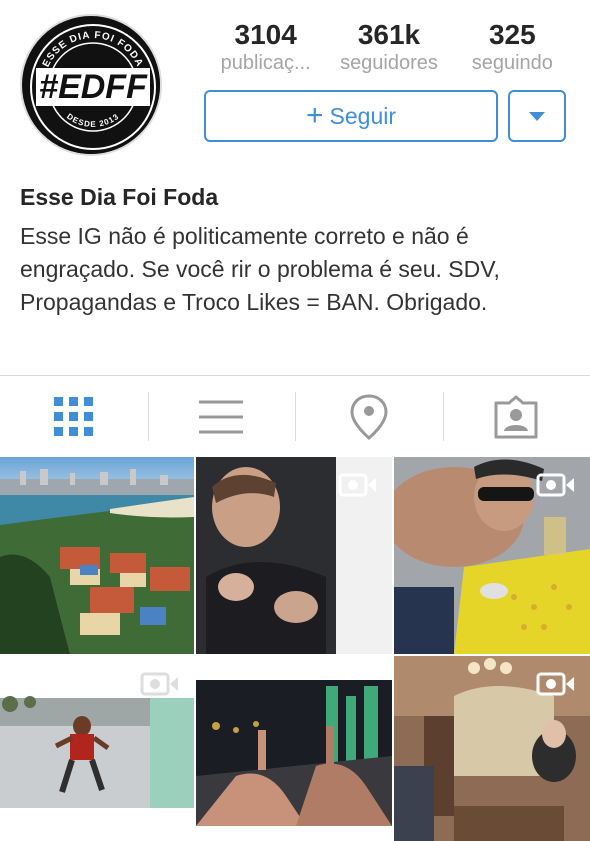 This screenshot has width=590, height=841. I want to click on profile-name: Esse Dia Foi Foda, so click(119, 197).